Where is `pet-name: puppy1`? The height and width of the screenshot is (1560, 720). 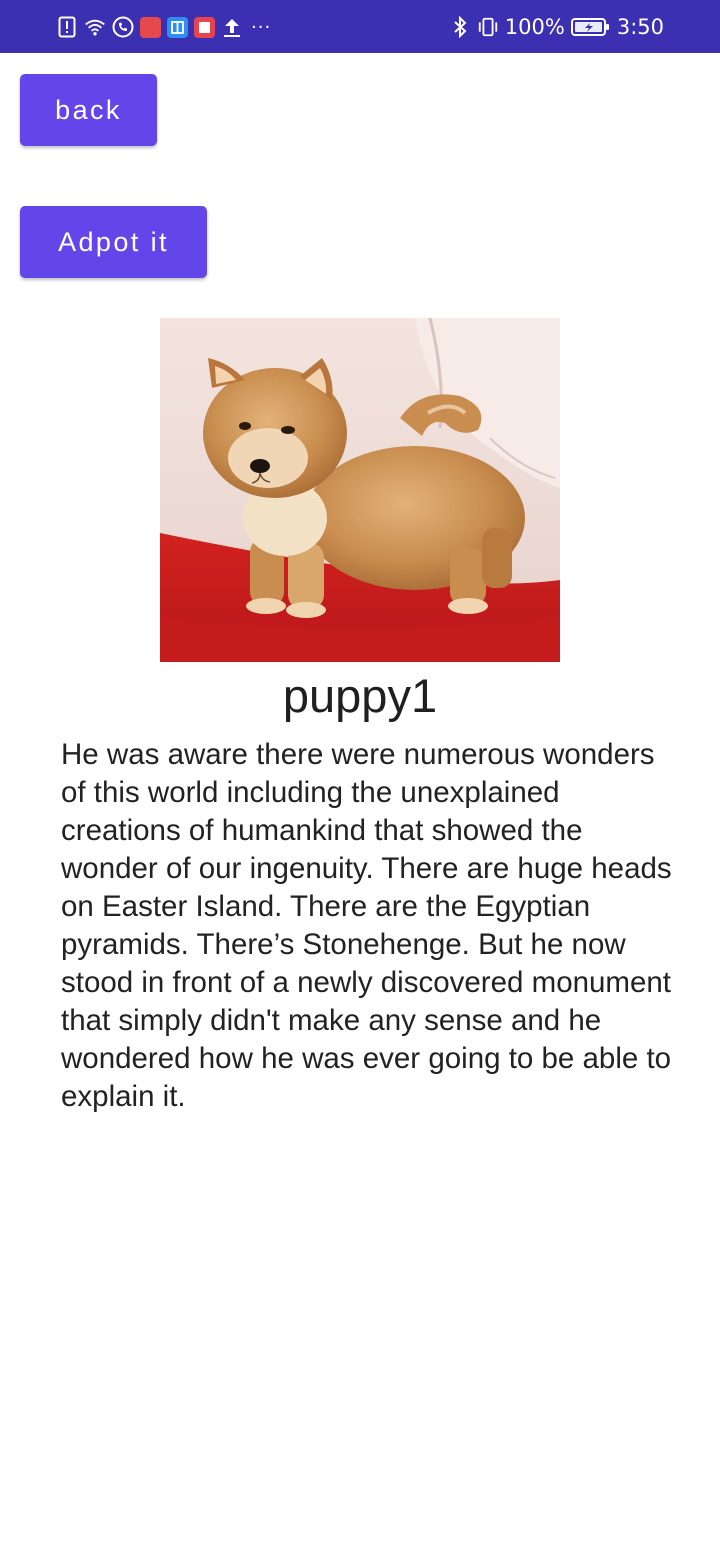
pet-name: puppy1 is located at coordinates (360, 695).